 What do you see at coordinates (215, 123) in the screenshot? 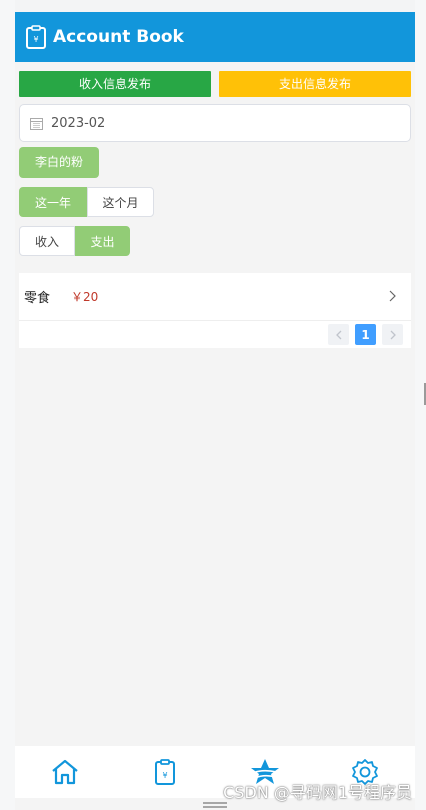
I see `date-picker: 2023-02` at bounding box center [215, 123].